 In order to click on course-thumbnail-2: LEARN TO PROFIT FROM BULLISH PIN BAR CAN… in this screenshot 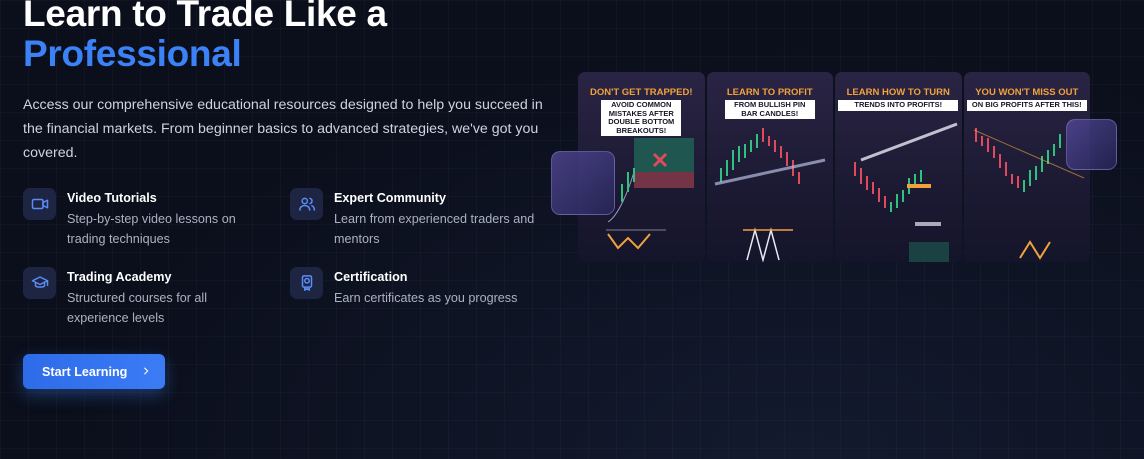, I will do `click(769, 167)`.